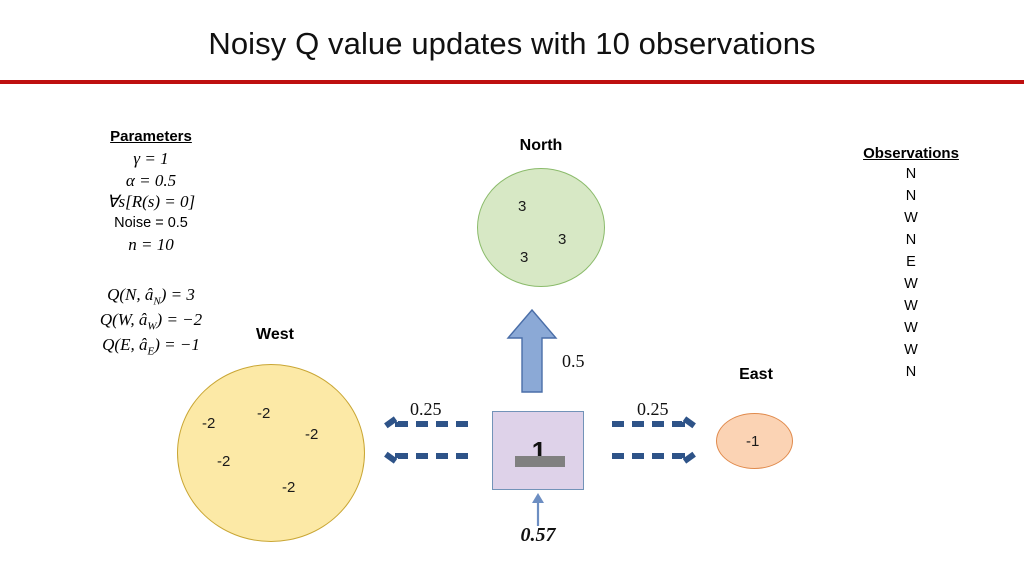 The image size is (1024, 576). I want to click on right-dashed-arrow-icon, so click(656, 440).